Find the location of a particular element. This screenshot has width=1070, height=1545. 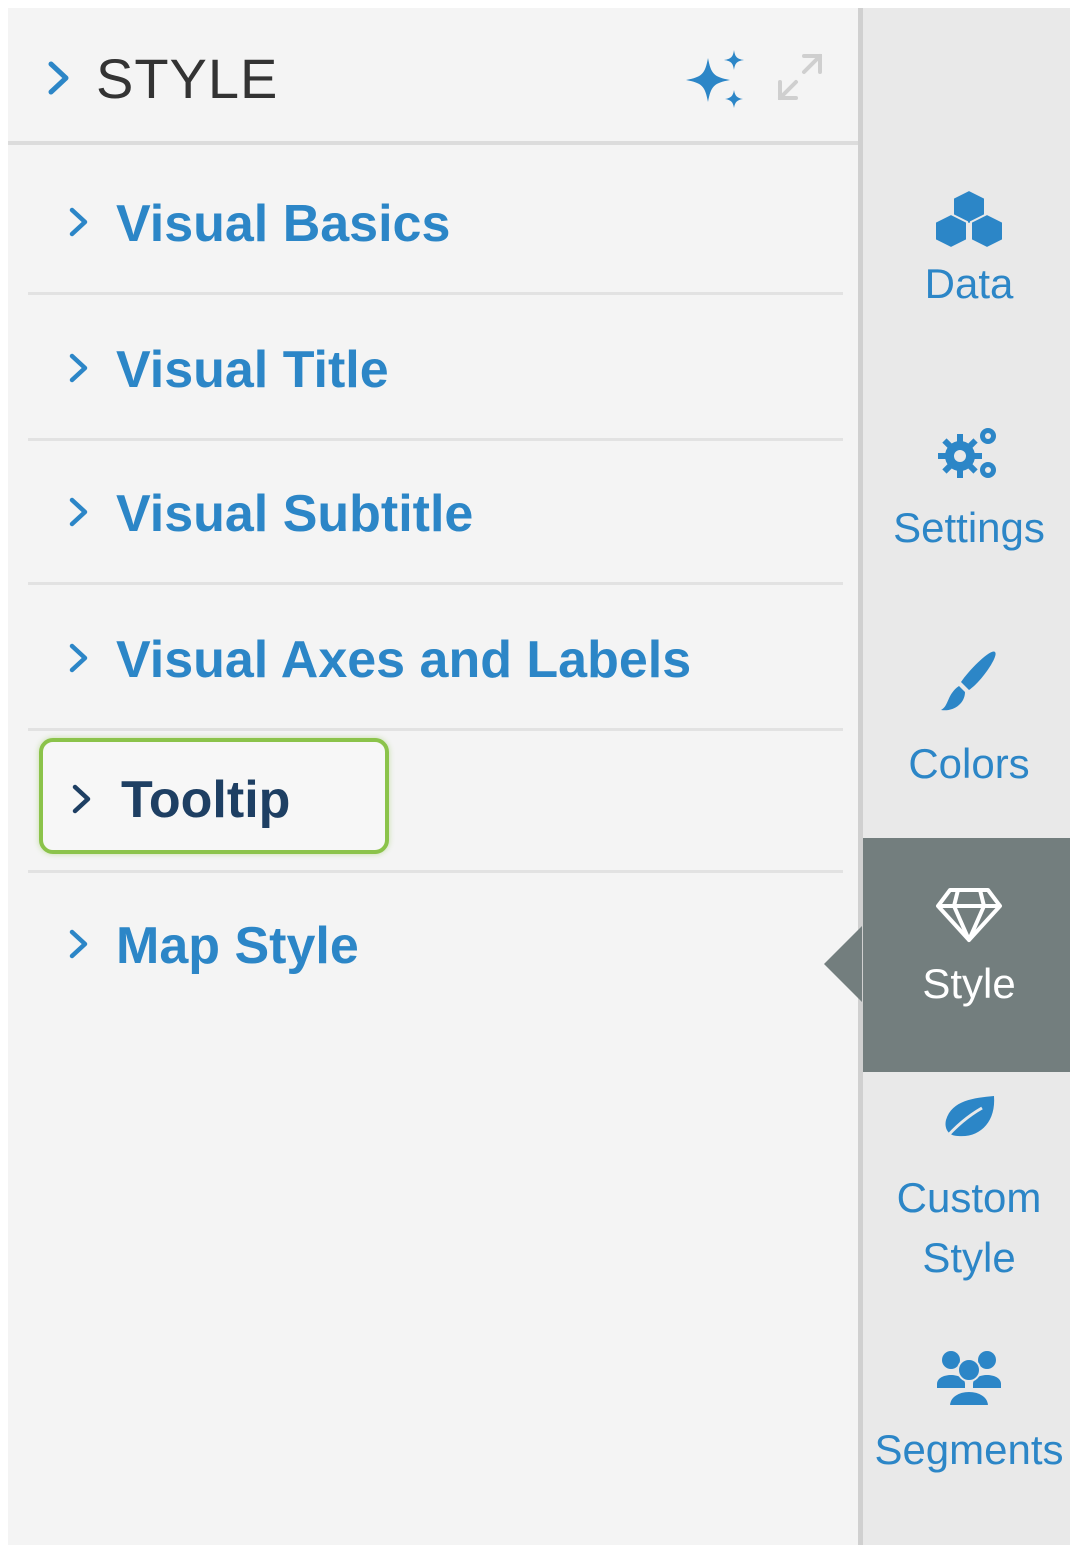

sparkle-icon is located at coordinates (715, 80).